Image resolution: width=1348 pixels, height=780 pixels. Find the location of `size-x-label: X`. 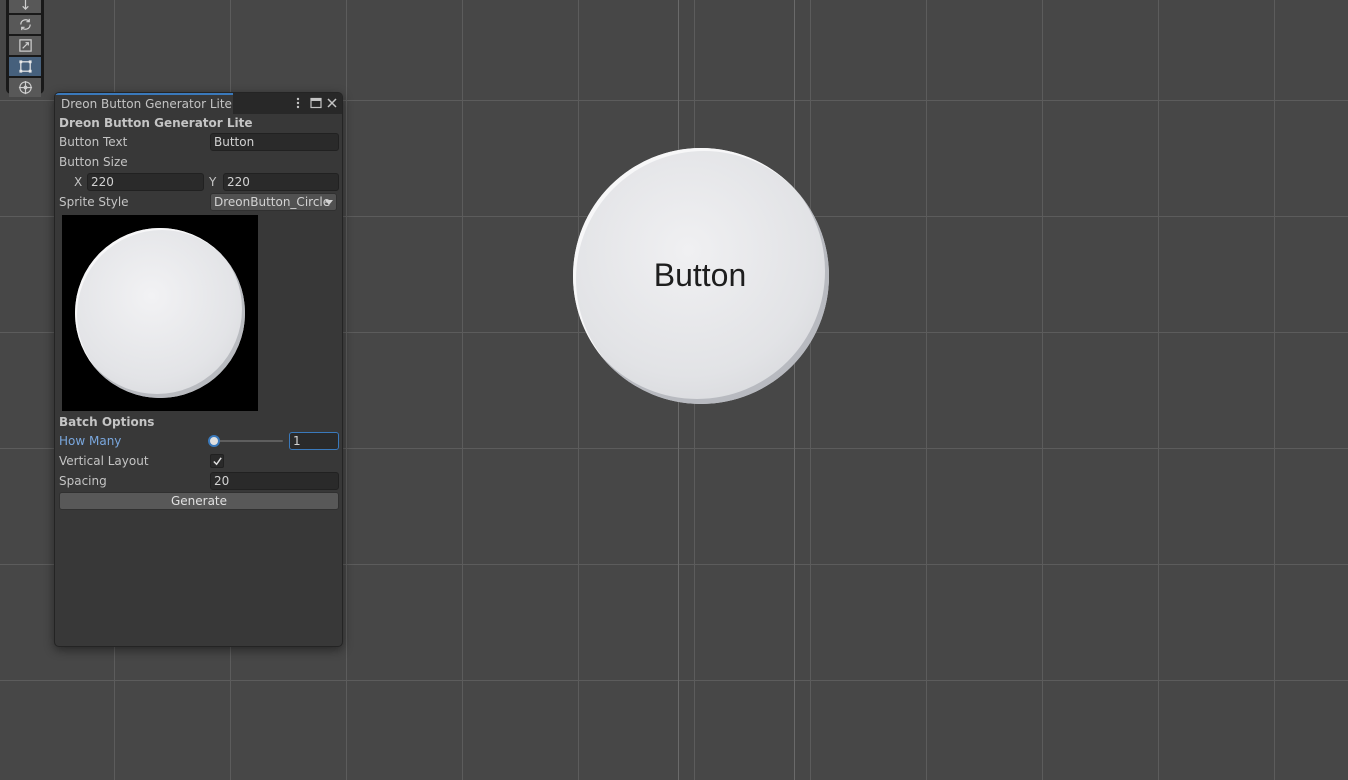

size-x-label: X is located at coordinates (78, 182).